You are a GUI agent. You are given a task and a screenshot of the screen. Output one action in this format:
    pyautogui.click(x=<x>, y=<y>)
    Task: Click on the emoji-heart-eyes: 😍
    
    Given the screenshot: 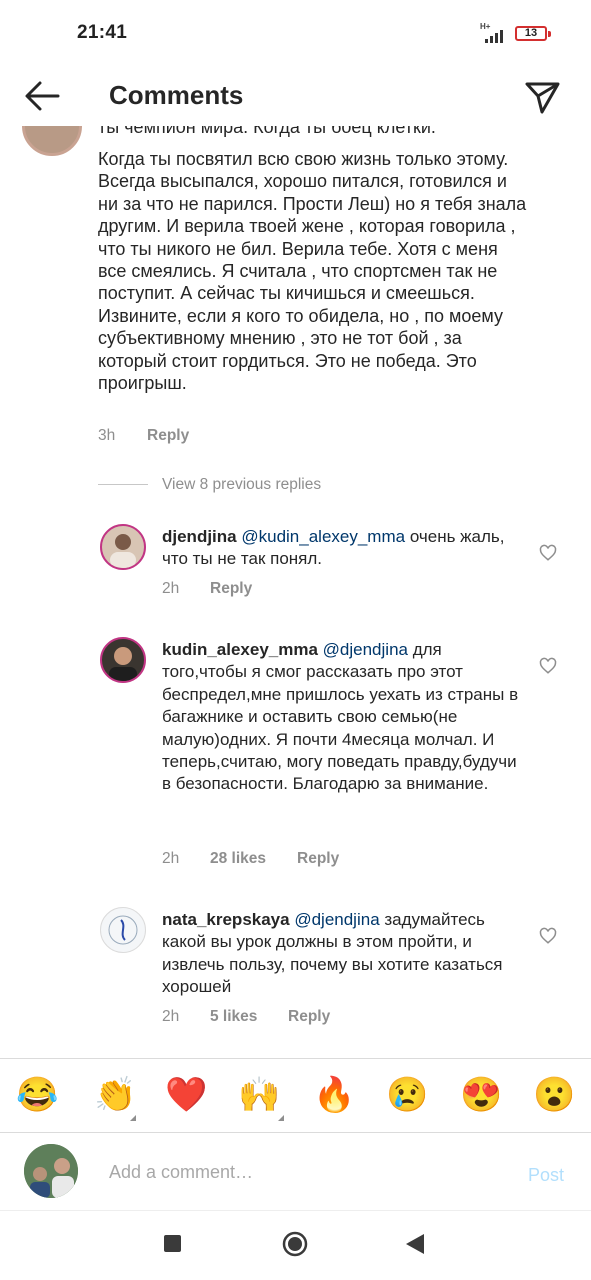 What is the action you would take?
    pyautogui.click(x=481, y=1095)
    